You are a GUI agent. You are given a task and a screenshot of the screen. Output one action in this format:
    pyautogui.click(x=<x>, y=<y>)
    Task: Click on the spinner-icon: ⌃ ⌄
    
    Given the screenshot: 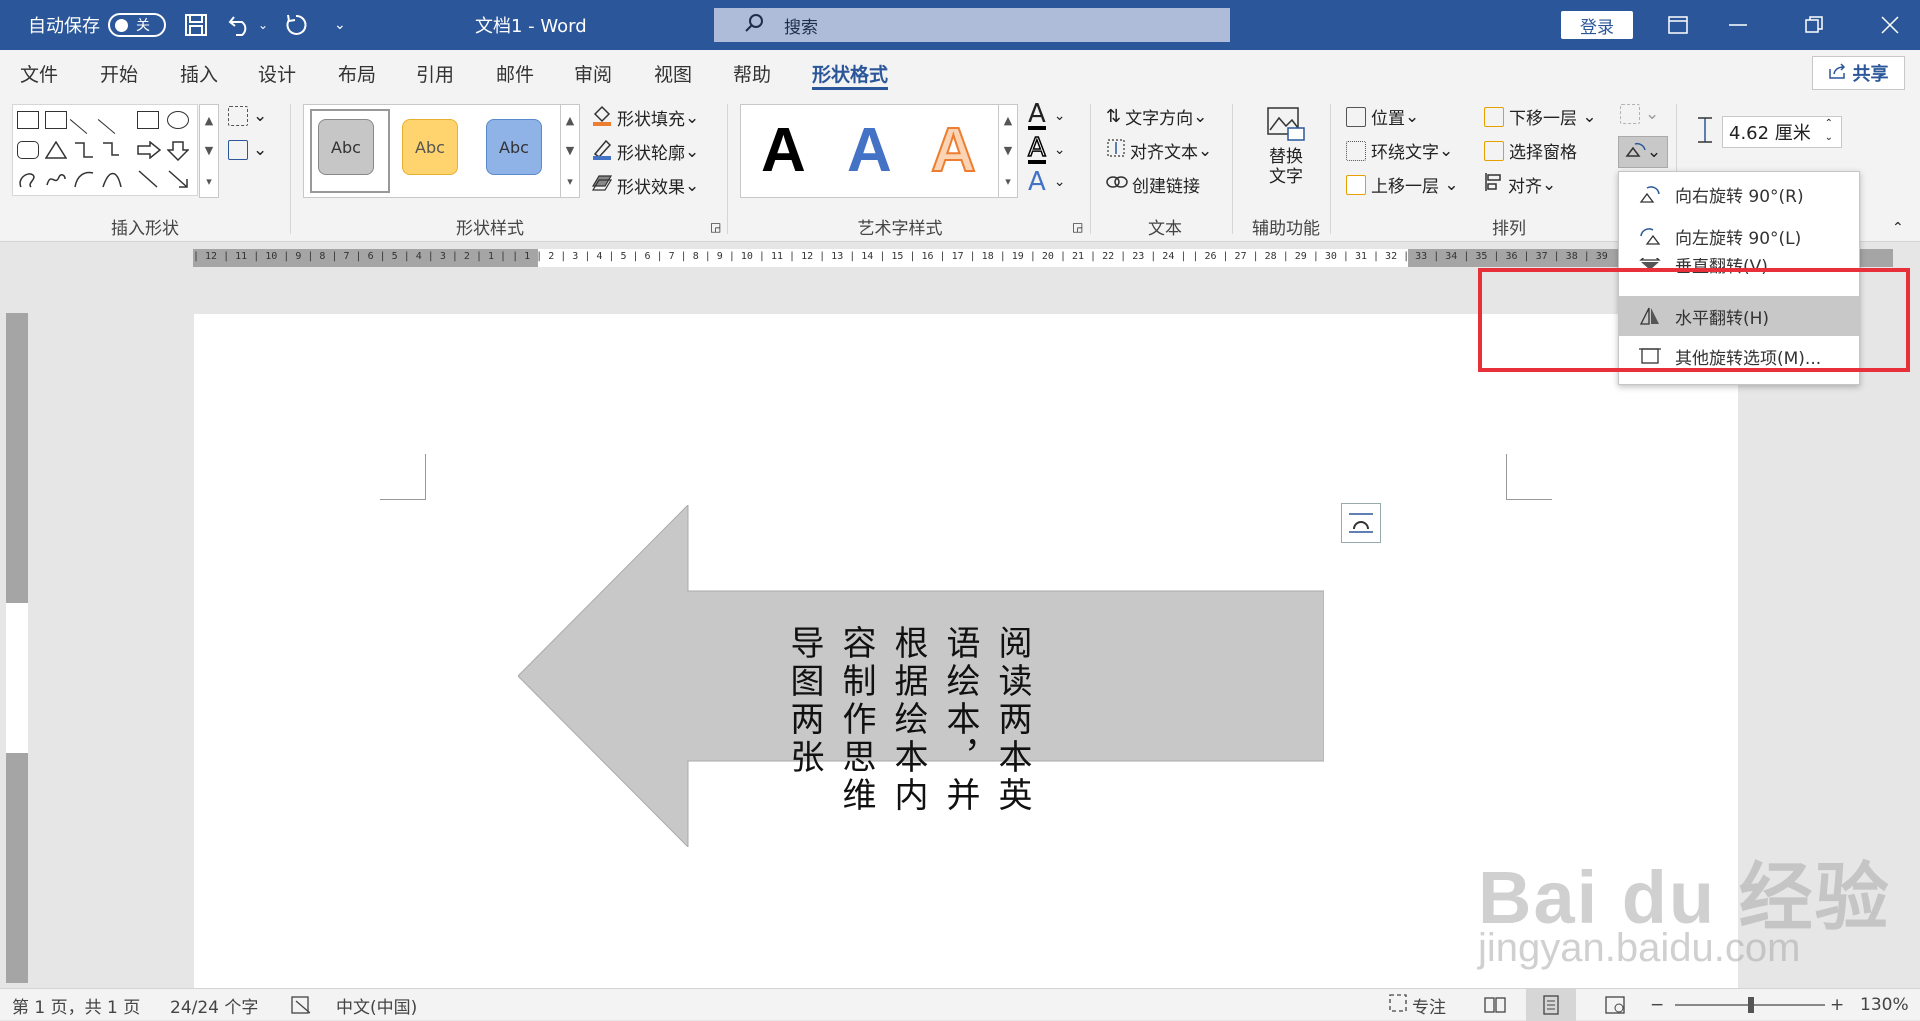 What is the action you would take?
    pyautogui.click(x=1829, y=131)
    